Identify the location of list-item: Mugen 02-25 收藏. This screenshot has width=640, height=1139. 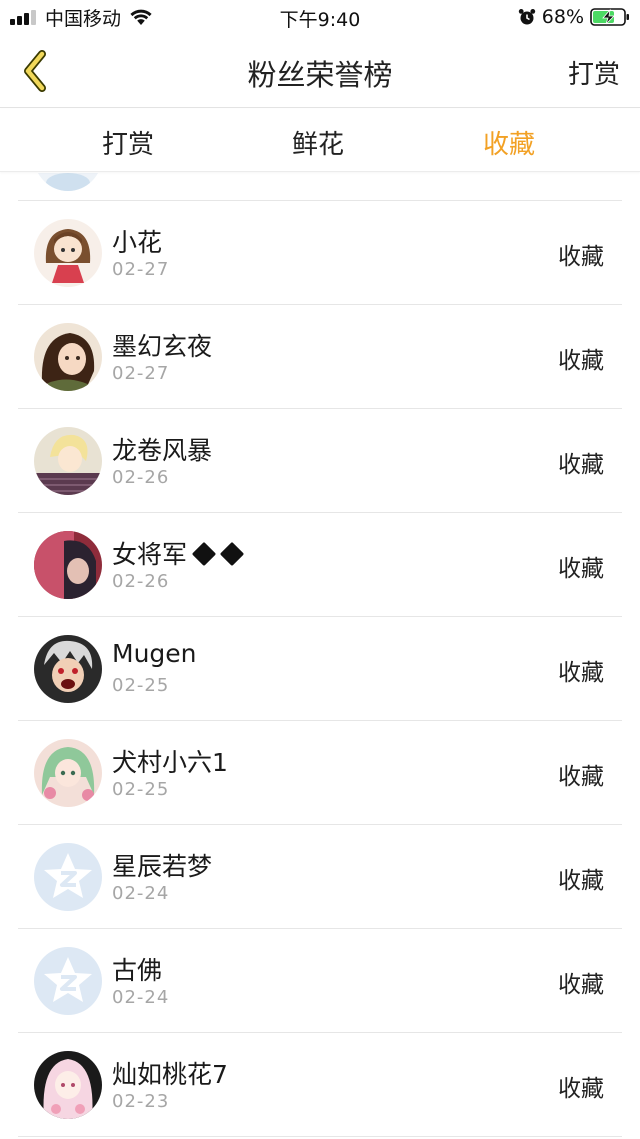
(320, 669).